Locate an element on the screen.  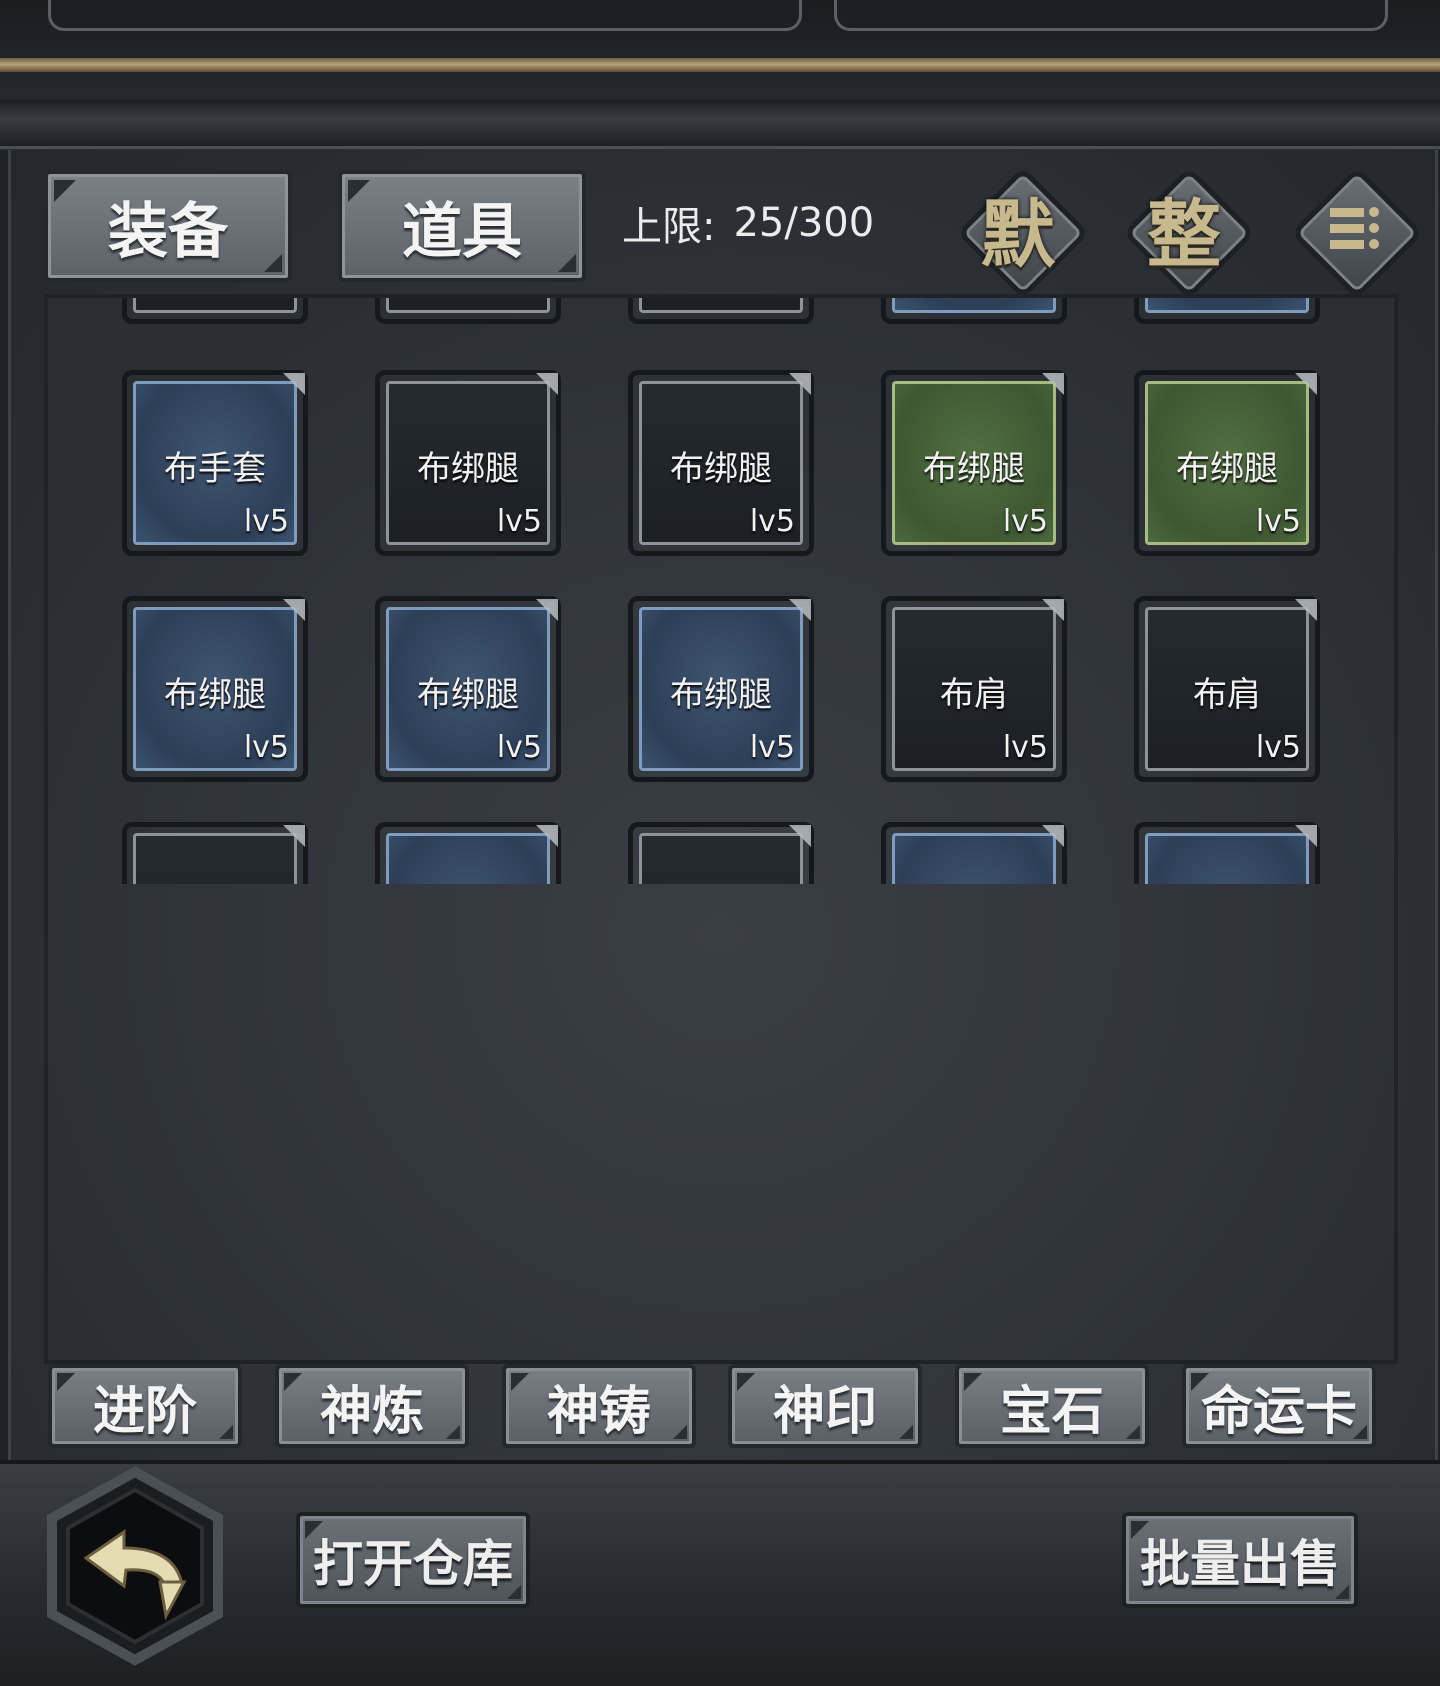
item-slot: 布手套 lv5 is located at coordinates (215, 463).